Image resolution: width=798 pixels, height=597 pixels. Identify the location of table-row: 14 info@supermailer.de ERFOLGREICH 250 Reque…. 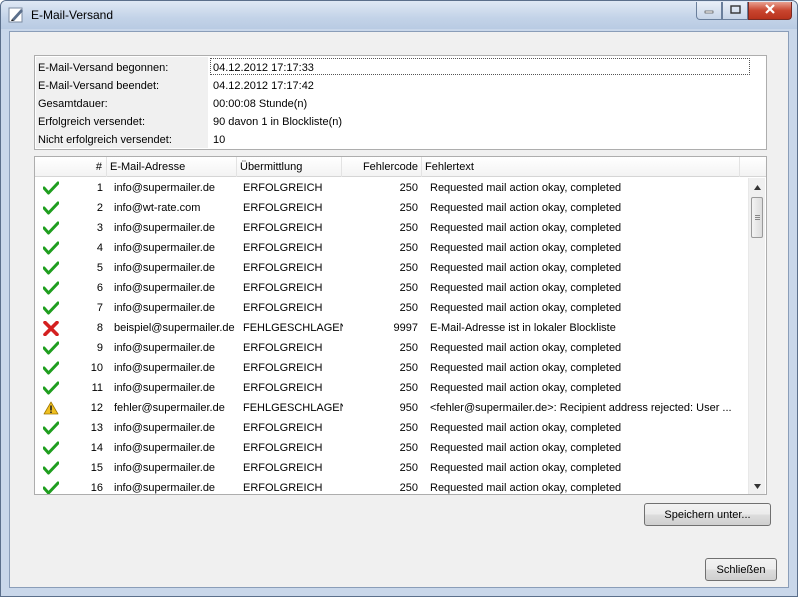
(391, 448).